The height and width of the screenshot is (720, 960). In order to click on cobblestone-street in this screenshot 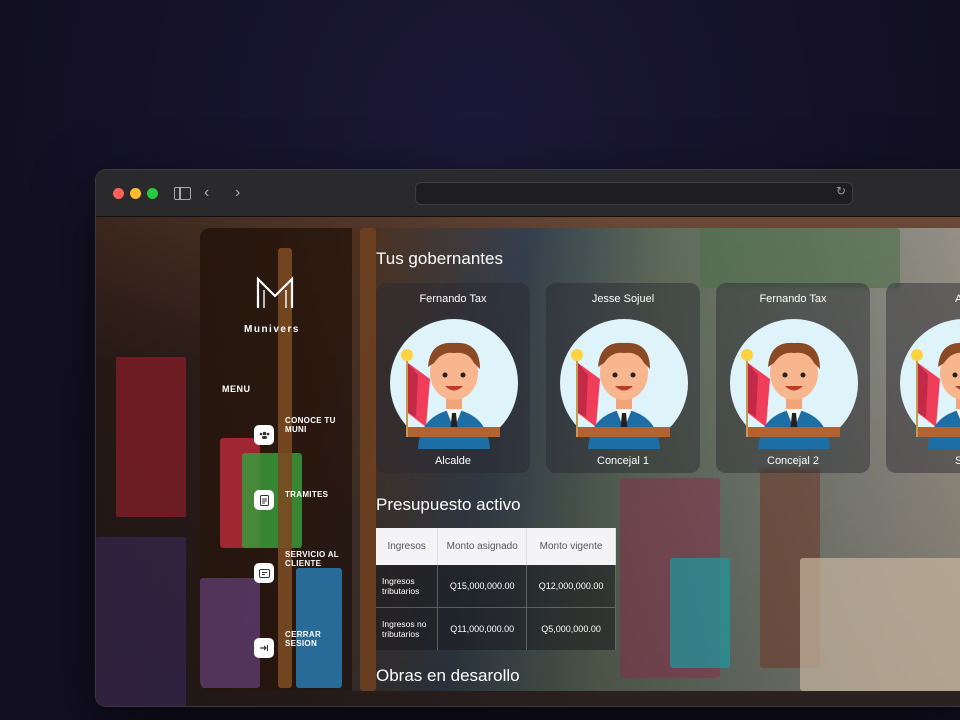, I will do `click(880, 624)`.